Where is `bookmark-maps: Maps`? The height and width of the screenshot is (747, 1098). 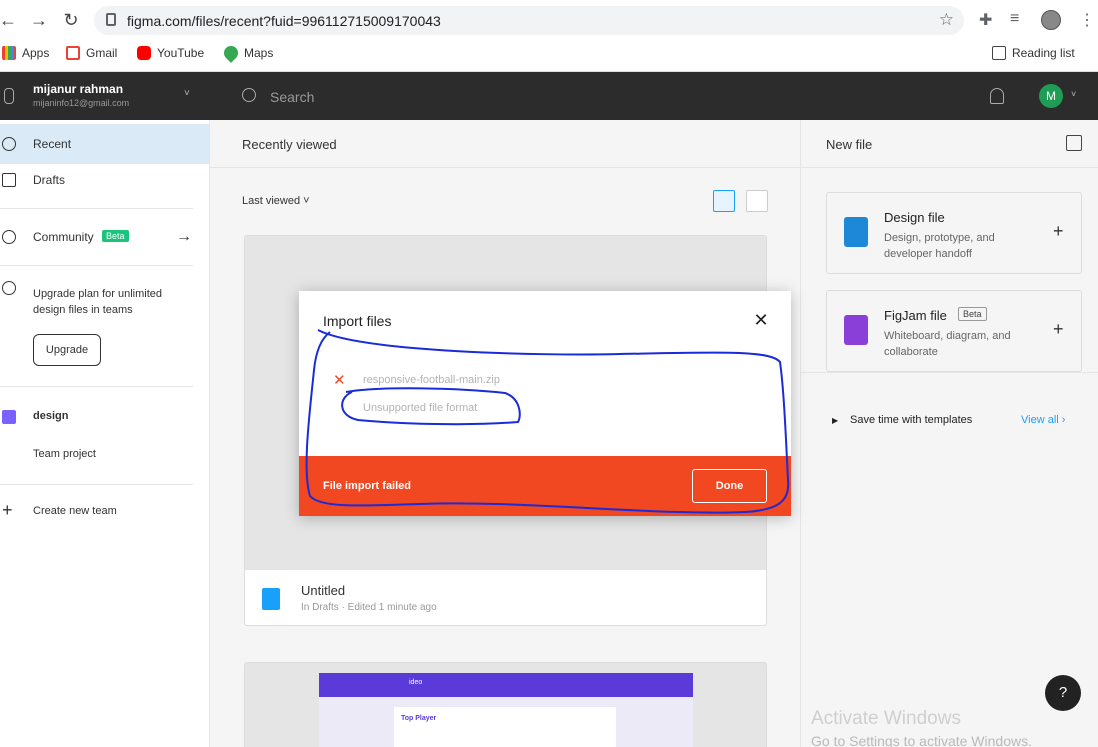
bookmark-maps: Maps is located at coordinates (247, 53).